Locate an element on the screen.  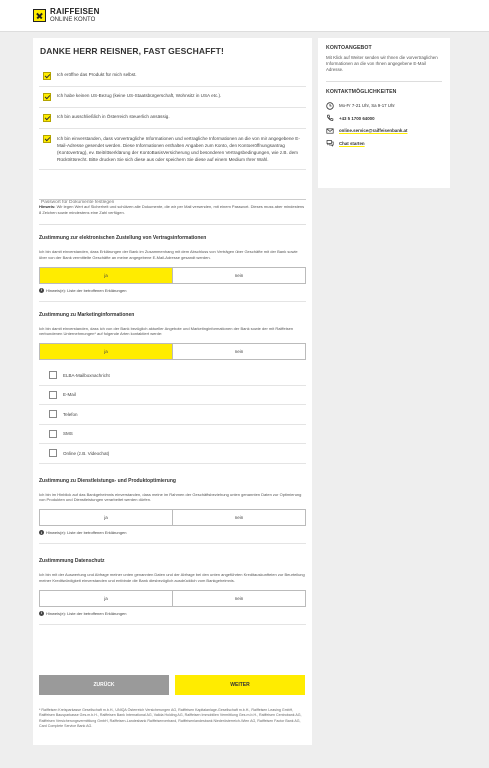
channel-label: Online (z.B. Videochat) is located at coordinates (86, 453).